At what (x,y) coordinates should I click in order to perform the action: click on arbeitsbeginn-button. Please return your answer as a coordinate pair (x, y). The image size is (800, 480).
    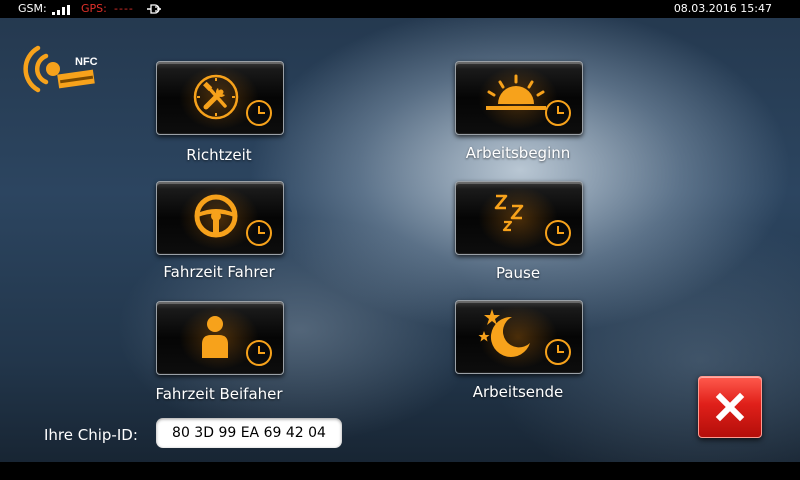
    Looking at the image, I should click on (519, 98).